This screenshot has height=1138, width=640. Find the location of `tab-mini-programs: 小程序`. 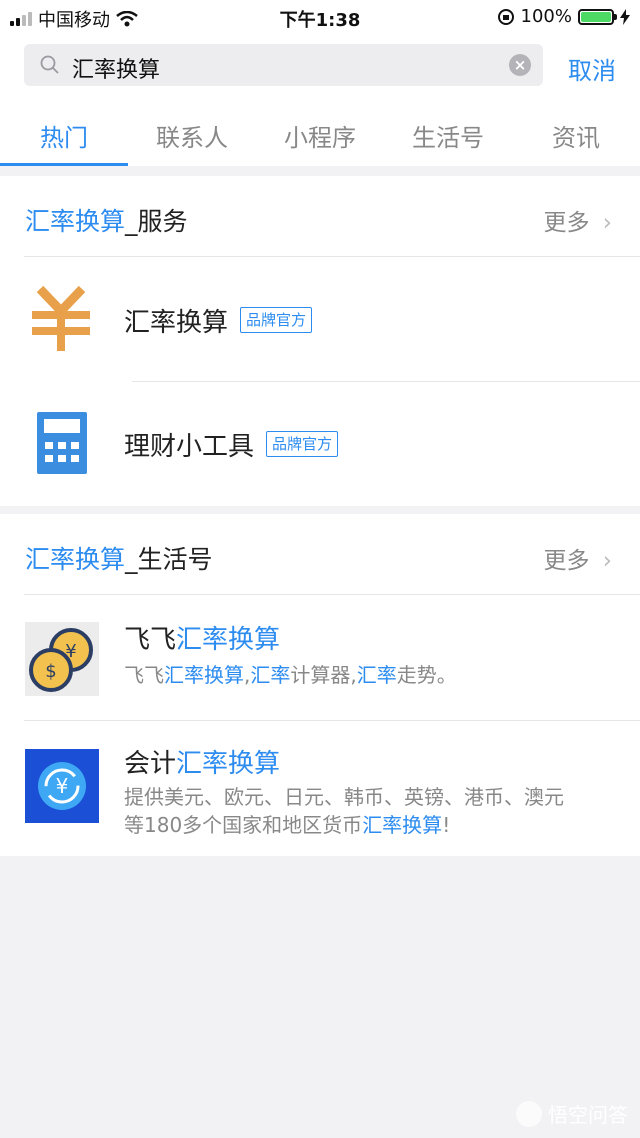

tab-mini-programs: 小程序 is located at coordinates (320, 131).